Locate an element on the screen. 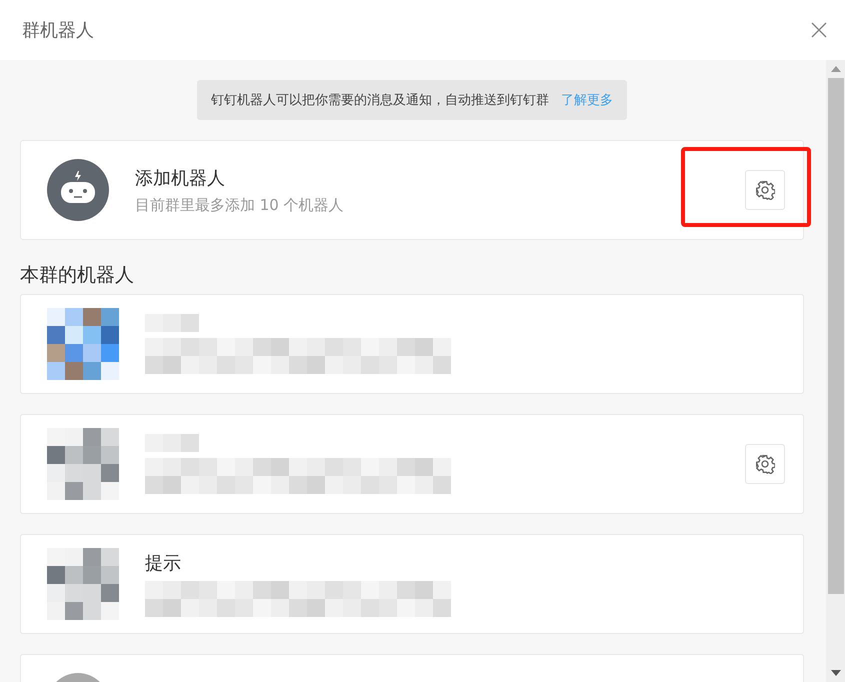  card-title: 添加机器人 is located at coordinates (180, 178).